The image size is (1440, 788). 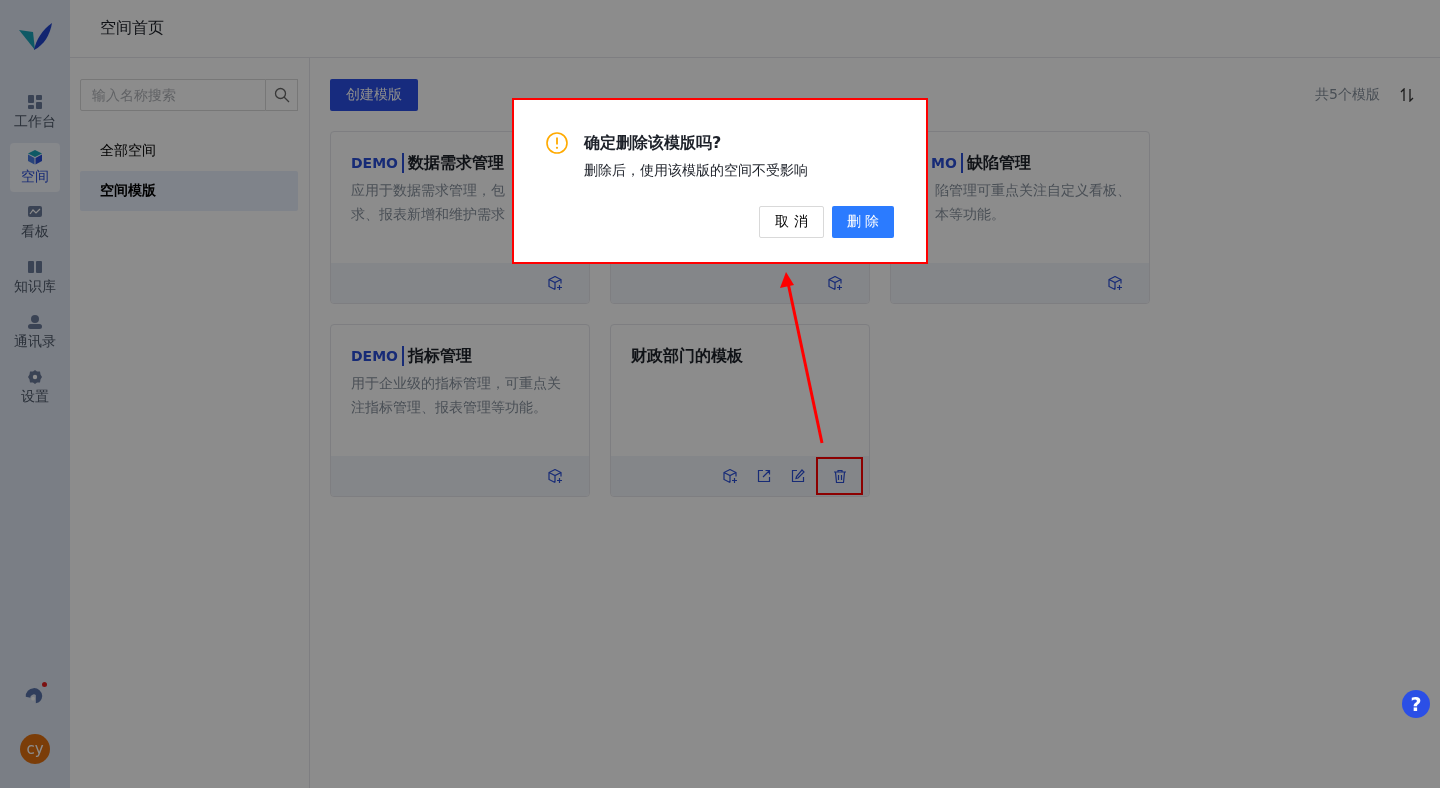 What do you see at coordinates (998, 163) in the screenshot?
I see `card-title: 缺陷管理` at bounding box center [998, 163].